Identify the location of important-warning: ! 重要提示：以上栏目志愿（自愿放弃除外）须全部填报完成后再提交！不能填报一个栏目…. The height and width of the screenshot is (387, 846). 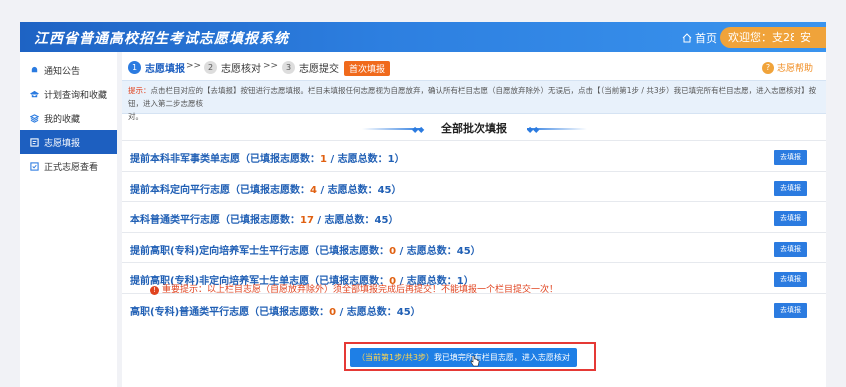
(425, 288).